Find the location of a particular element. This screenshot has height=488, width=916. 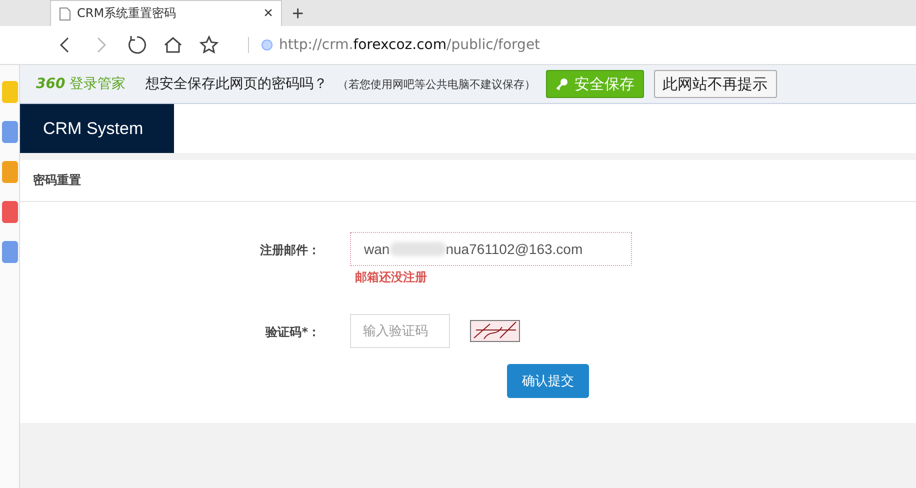

email-field: wan nua761102@163.com is located at coordinates (491, 249).